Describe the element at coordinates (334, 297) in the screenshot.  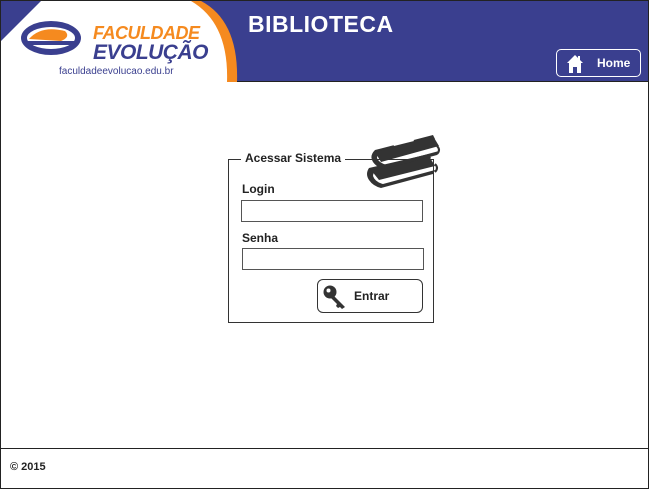
I see `key-icon` at that location.